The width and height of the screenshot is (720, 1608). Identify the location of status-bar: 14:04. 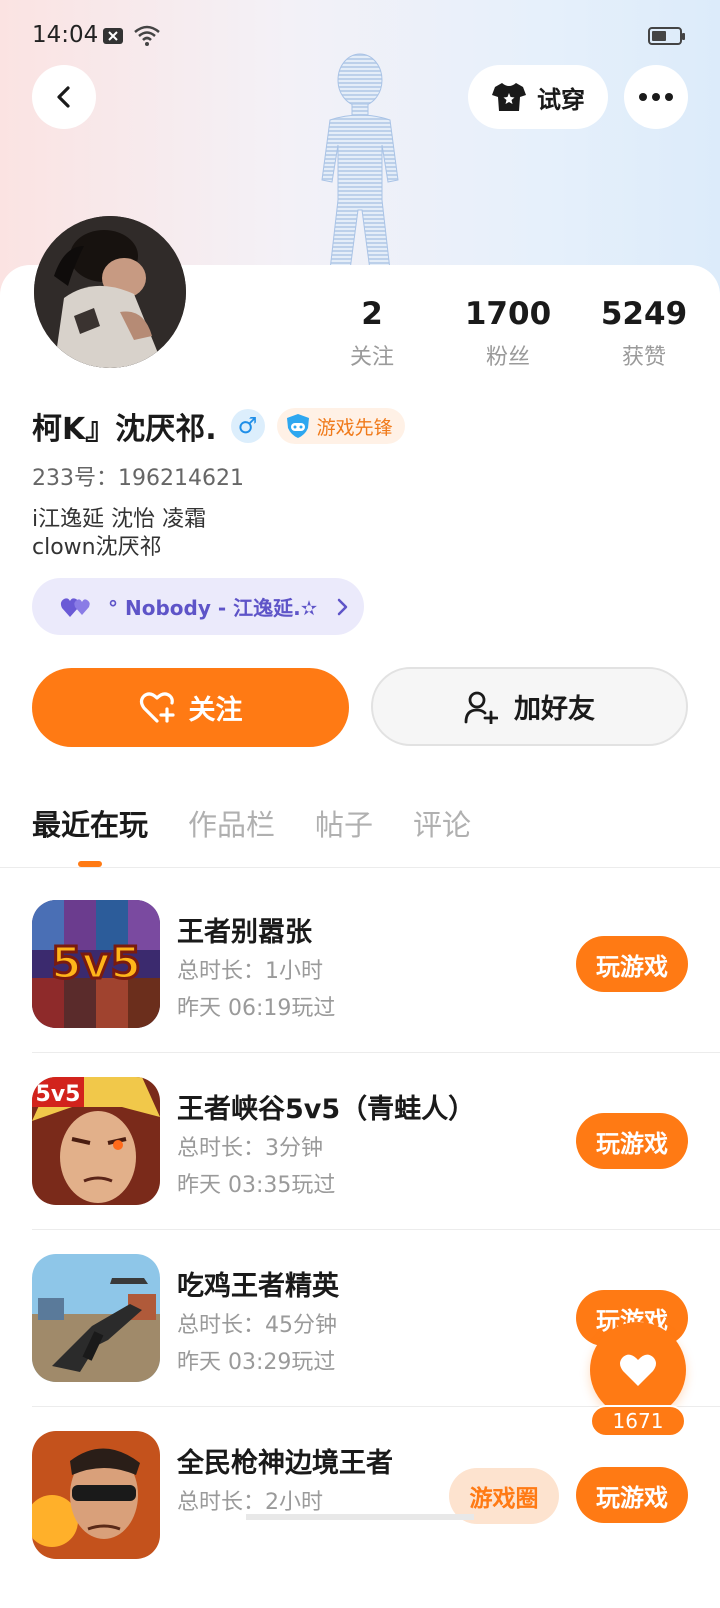
(360, 37).